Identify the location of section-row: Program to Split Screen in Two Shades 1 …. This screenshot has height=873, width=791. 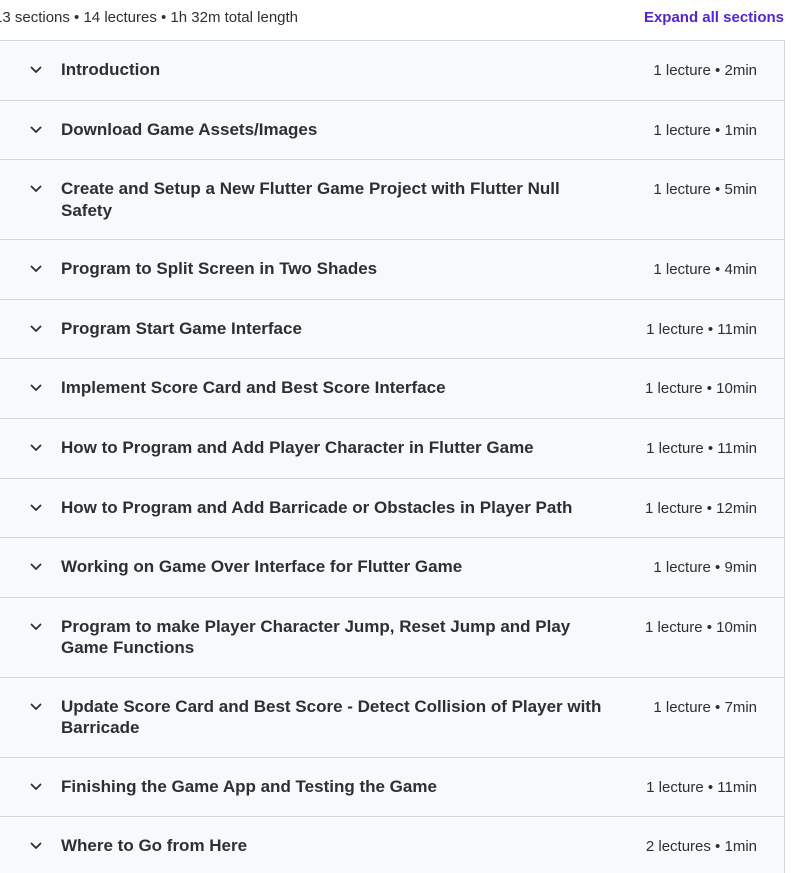
(392, 270).